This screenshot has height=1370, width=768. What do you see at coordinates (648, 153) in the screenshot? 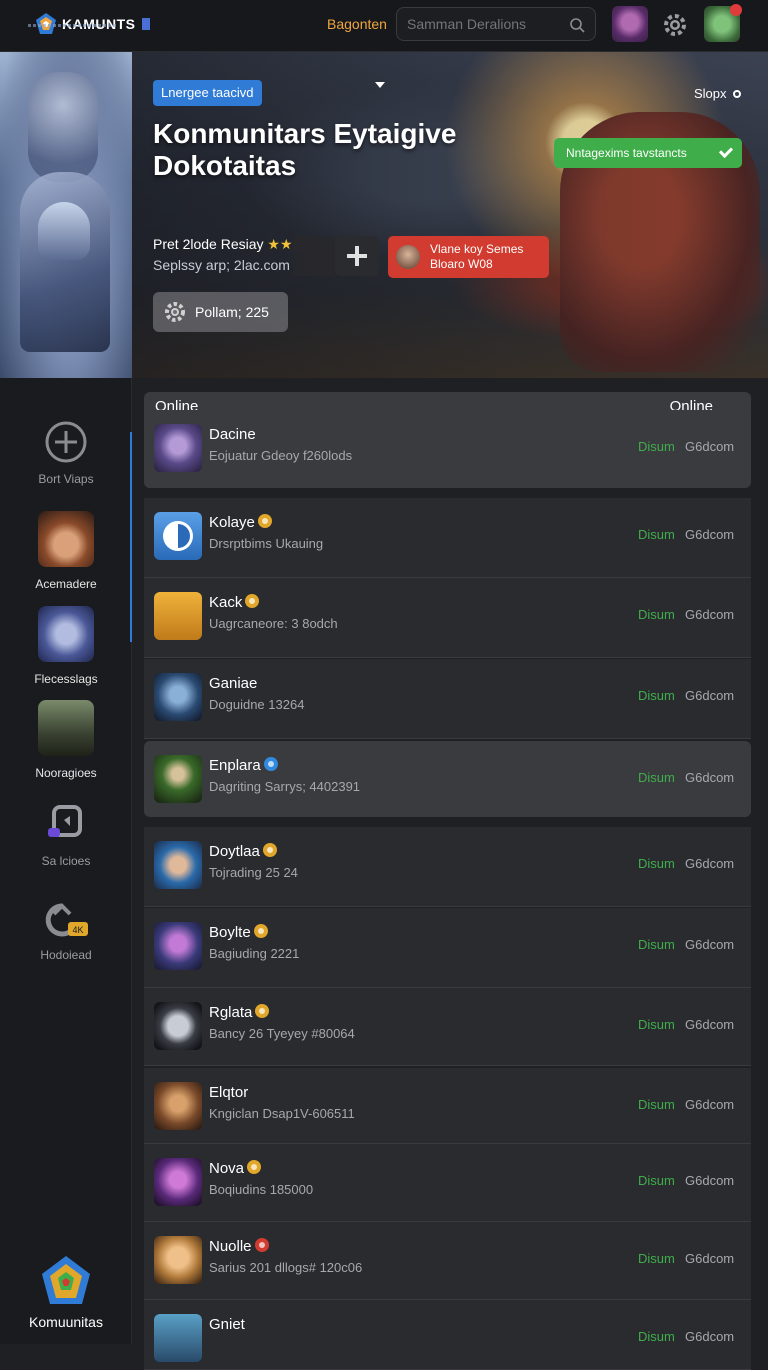
I see `cta-button: Nntagexims tavstancts` at bounding box center [648, 153].